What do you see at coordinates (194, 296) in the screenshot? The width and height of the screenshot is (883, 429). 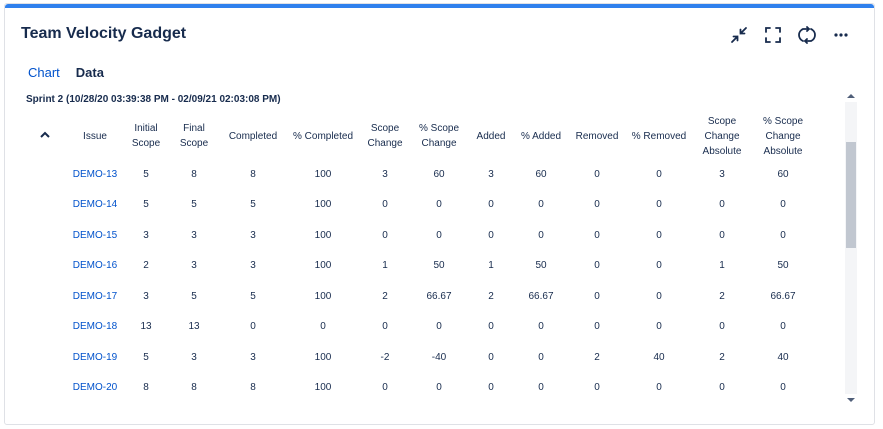 I see `cell-final-scope: 5` at bounding box center [194, 296].